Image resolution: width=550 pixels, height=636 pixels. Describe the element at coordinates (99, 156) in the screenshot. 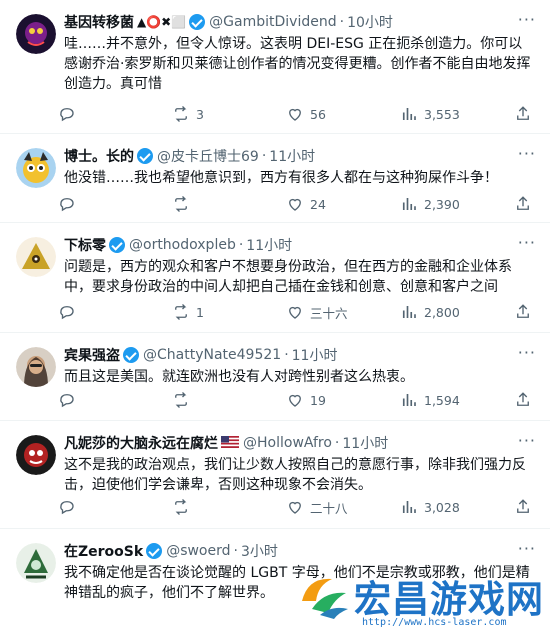

I see `display-name: 博士。长的` at that location.